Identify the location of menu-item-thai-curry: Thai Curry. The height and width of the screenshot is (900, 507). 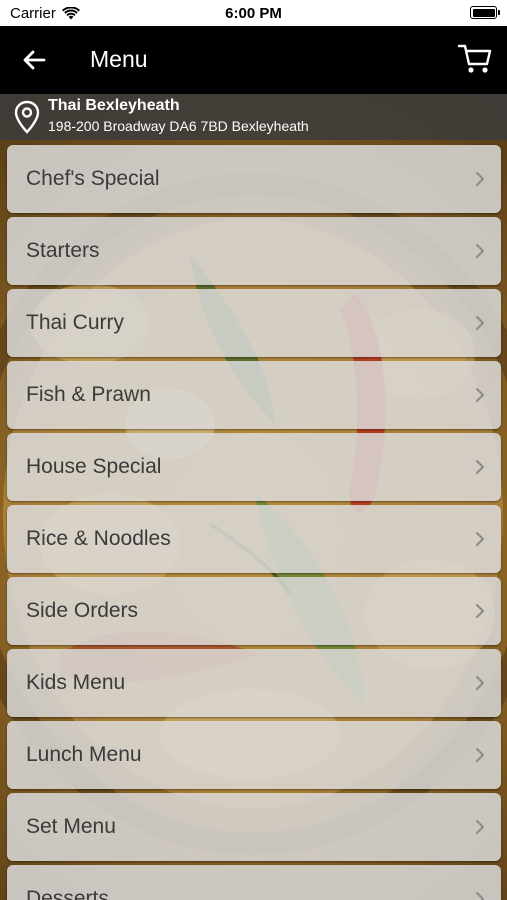
(254, 323).